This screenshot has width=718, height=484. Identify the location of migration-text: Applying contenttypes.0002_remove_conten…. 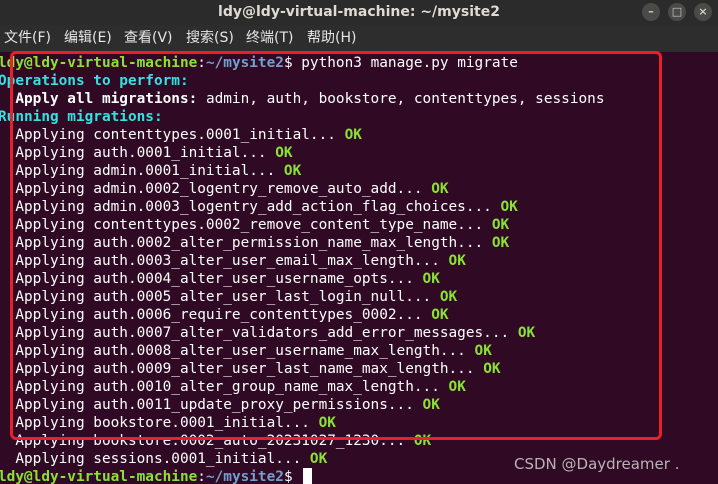
(242, 225).